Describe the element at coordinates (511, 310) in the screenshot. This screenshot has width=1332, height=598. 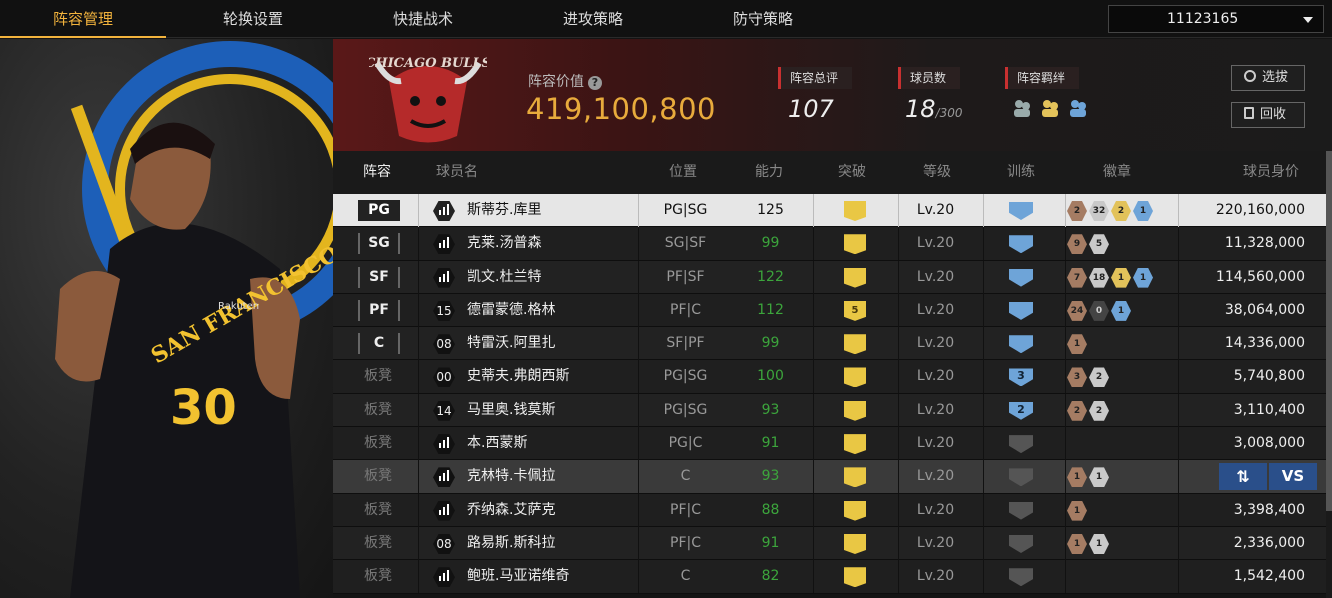
I see `player-name: 德雷蒙德.格林` at that location.